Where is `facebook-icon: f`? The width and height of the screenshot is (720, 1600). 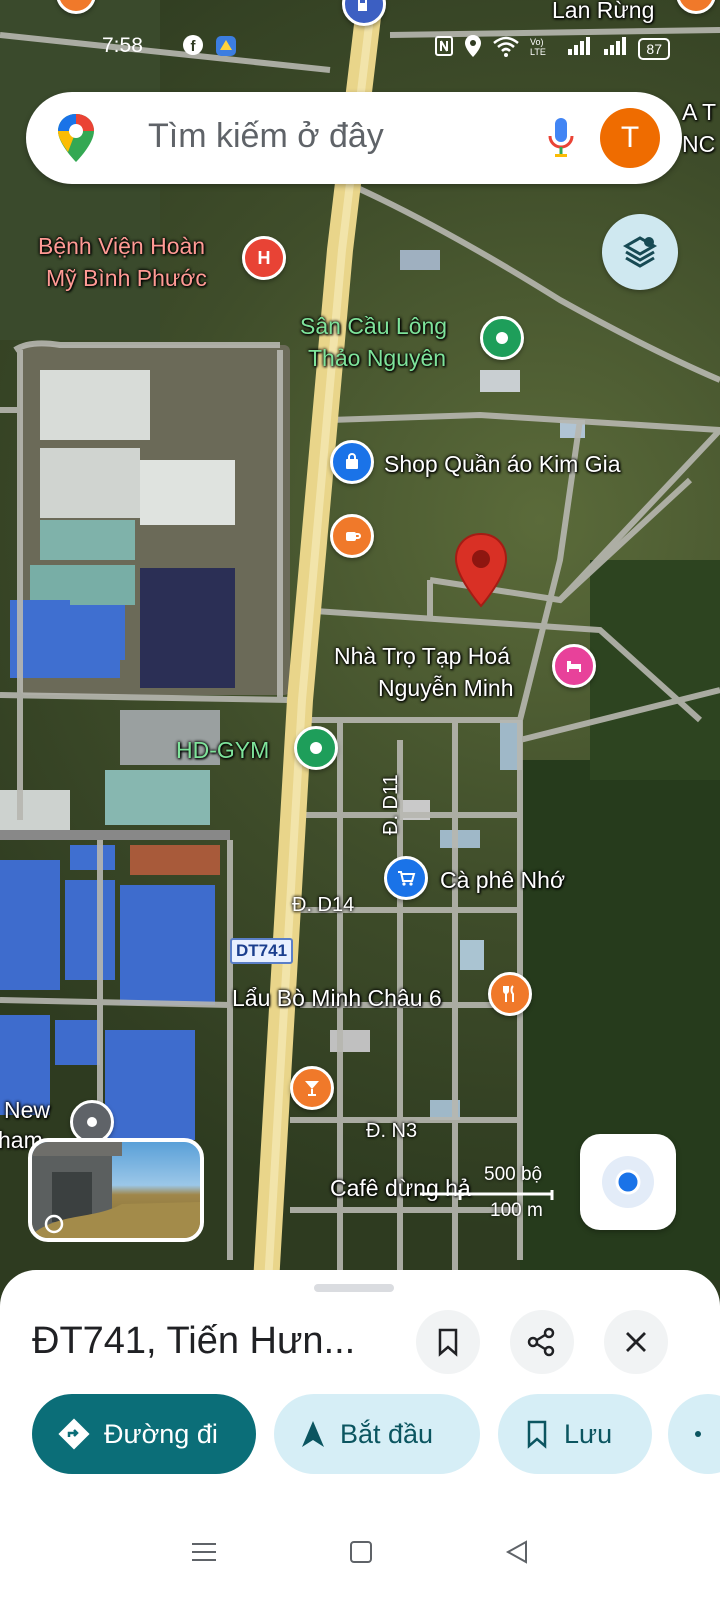
facebook-icon: f is located at coordinates (193, 49).